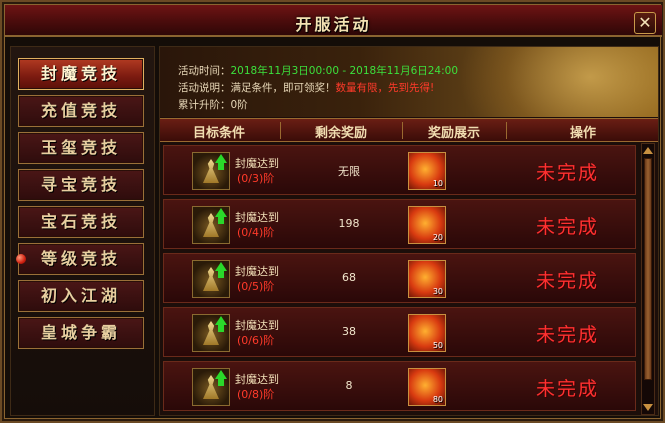 This screenshot has width=665, height=423. I want to click on condition-progress: (0/6)阶, so click(256, 340).